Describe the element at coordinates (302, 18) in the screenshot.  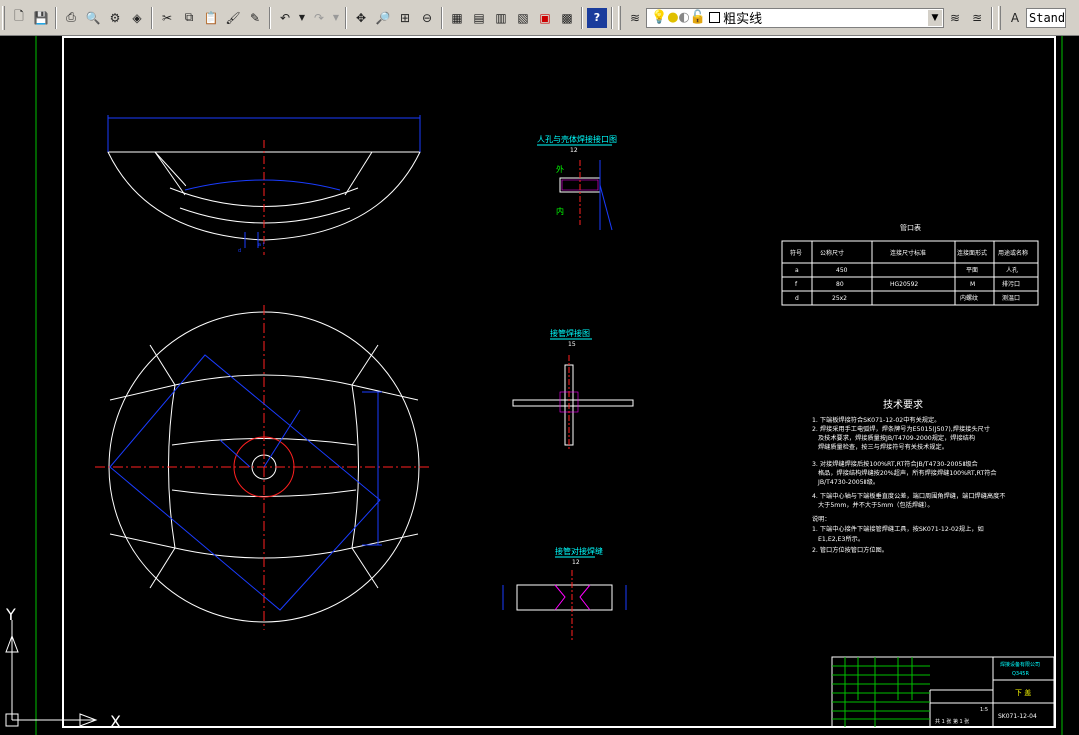
I see `undo-dropdown-icon: ▼` at that location.